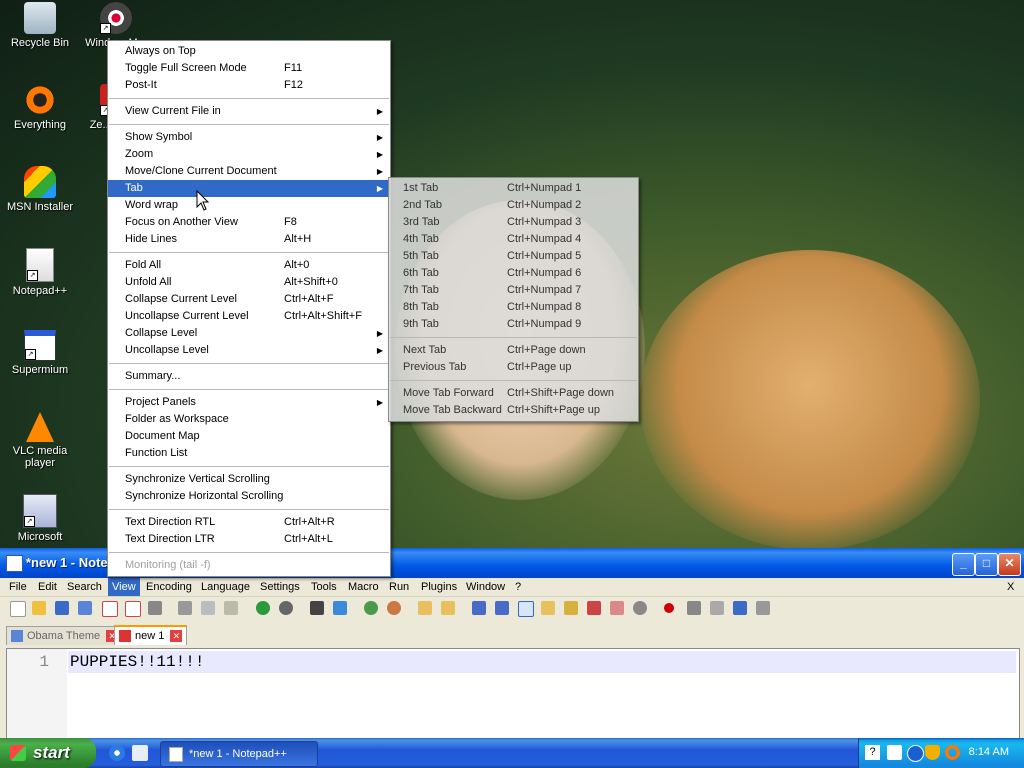 The height and width of the screenshot is (768, 1024). I want to click on close-tab-icon: ✕, so click(176, 636).